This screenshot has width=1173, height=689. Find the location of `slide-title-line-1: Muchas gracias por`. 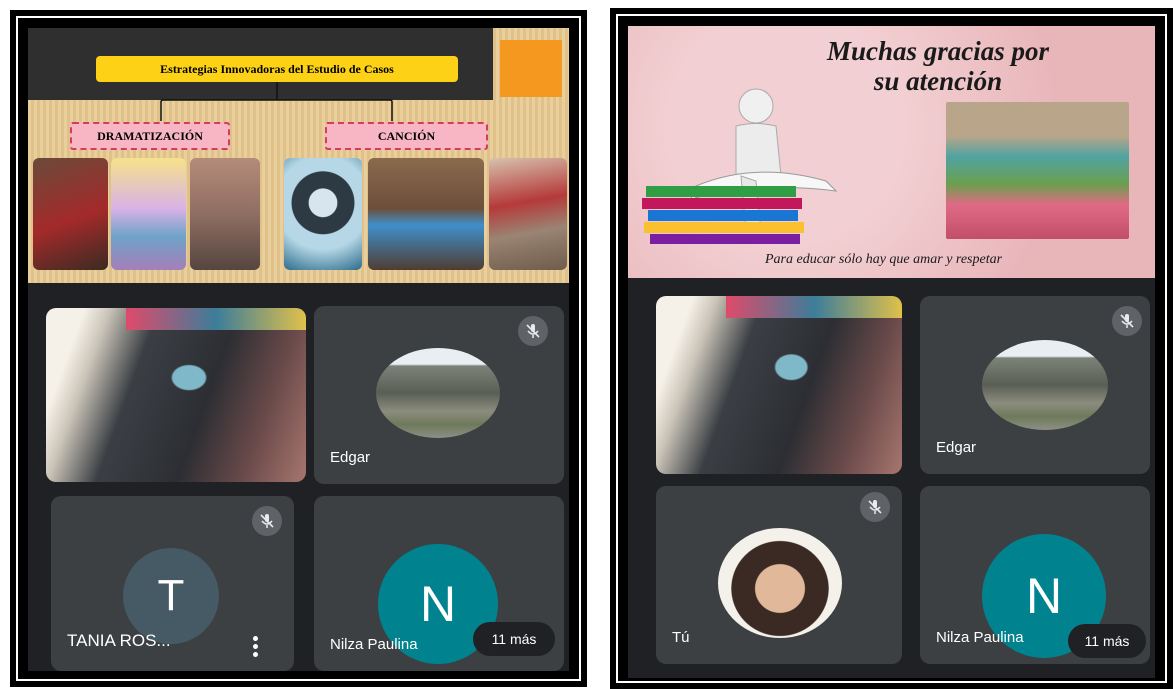

slide-title-line-1: Muchas gracias por is located at coordinates (938, 51).